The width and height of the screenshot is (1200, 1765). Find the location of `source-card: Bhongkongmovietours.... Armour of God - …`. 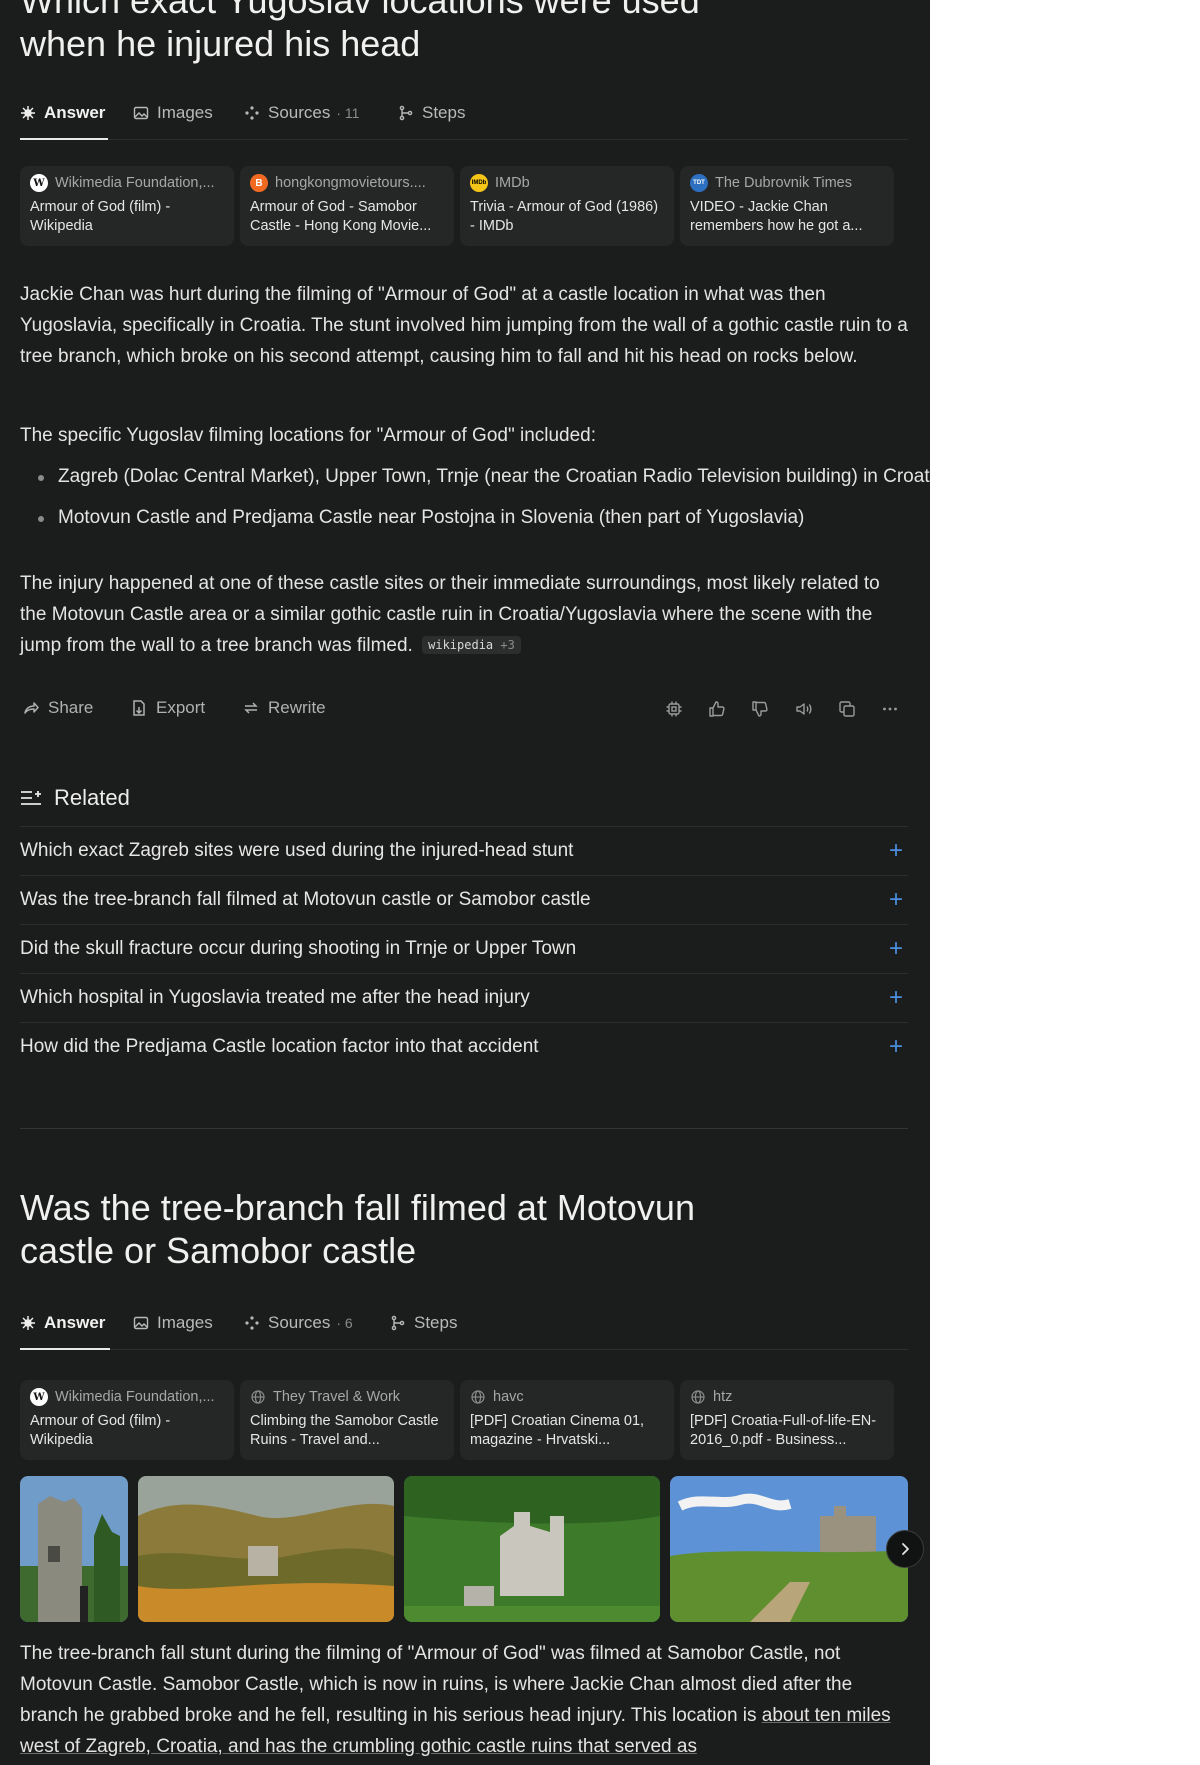

source-card: Bhongkongmovietours.... Armour of God - … is located at coordinates (347, 206).